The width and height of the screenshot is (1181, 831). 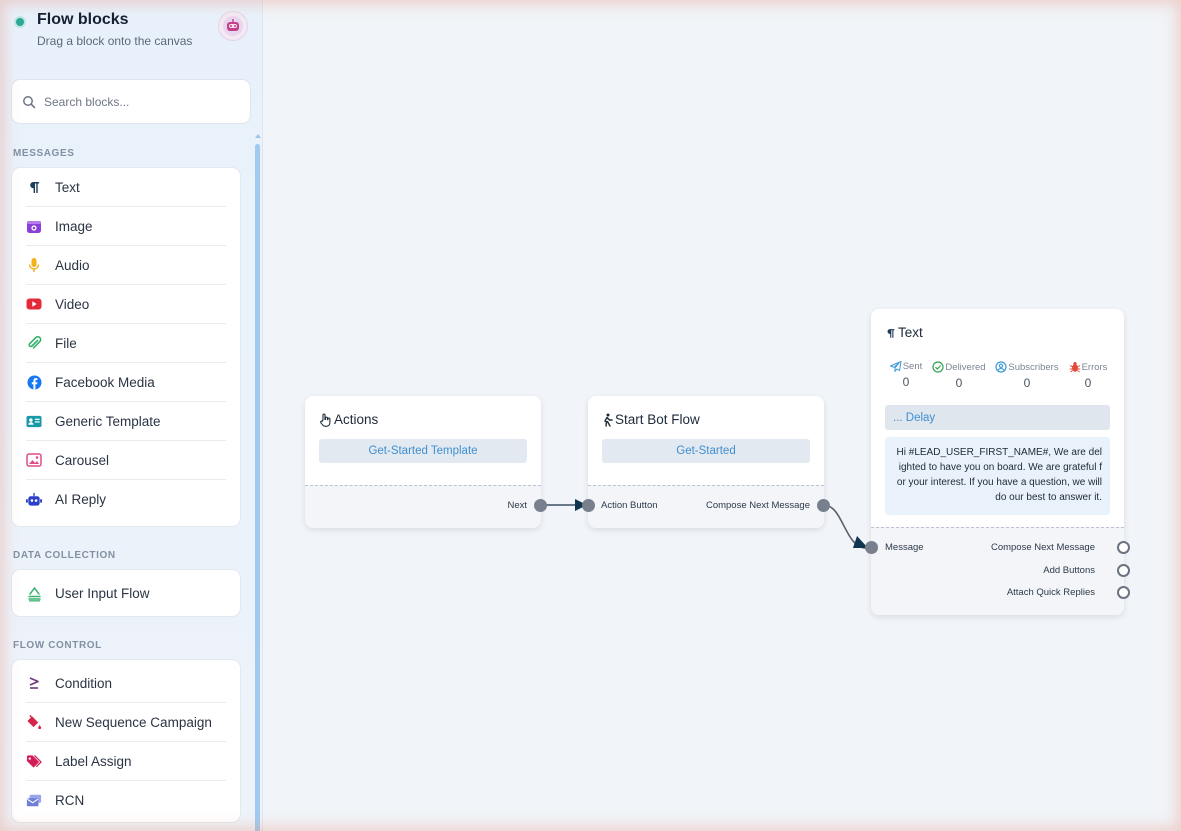 I want to click on stat-errors: Errors 0, so click(x=1088, y=375).